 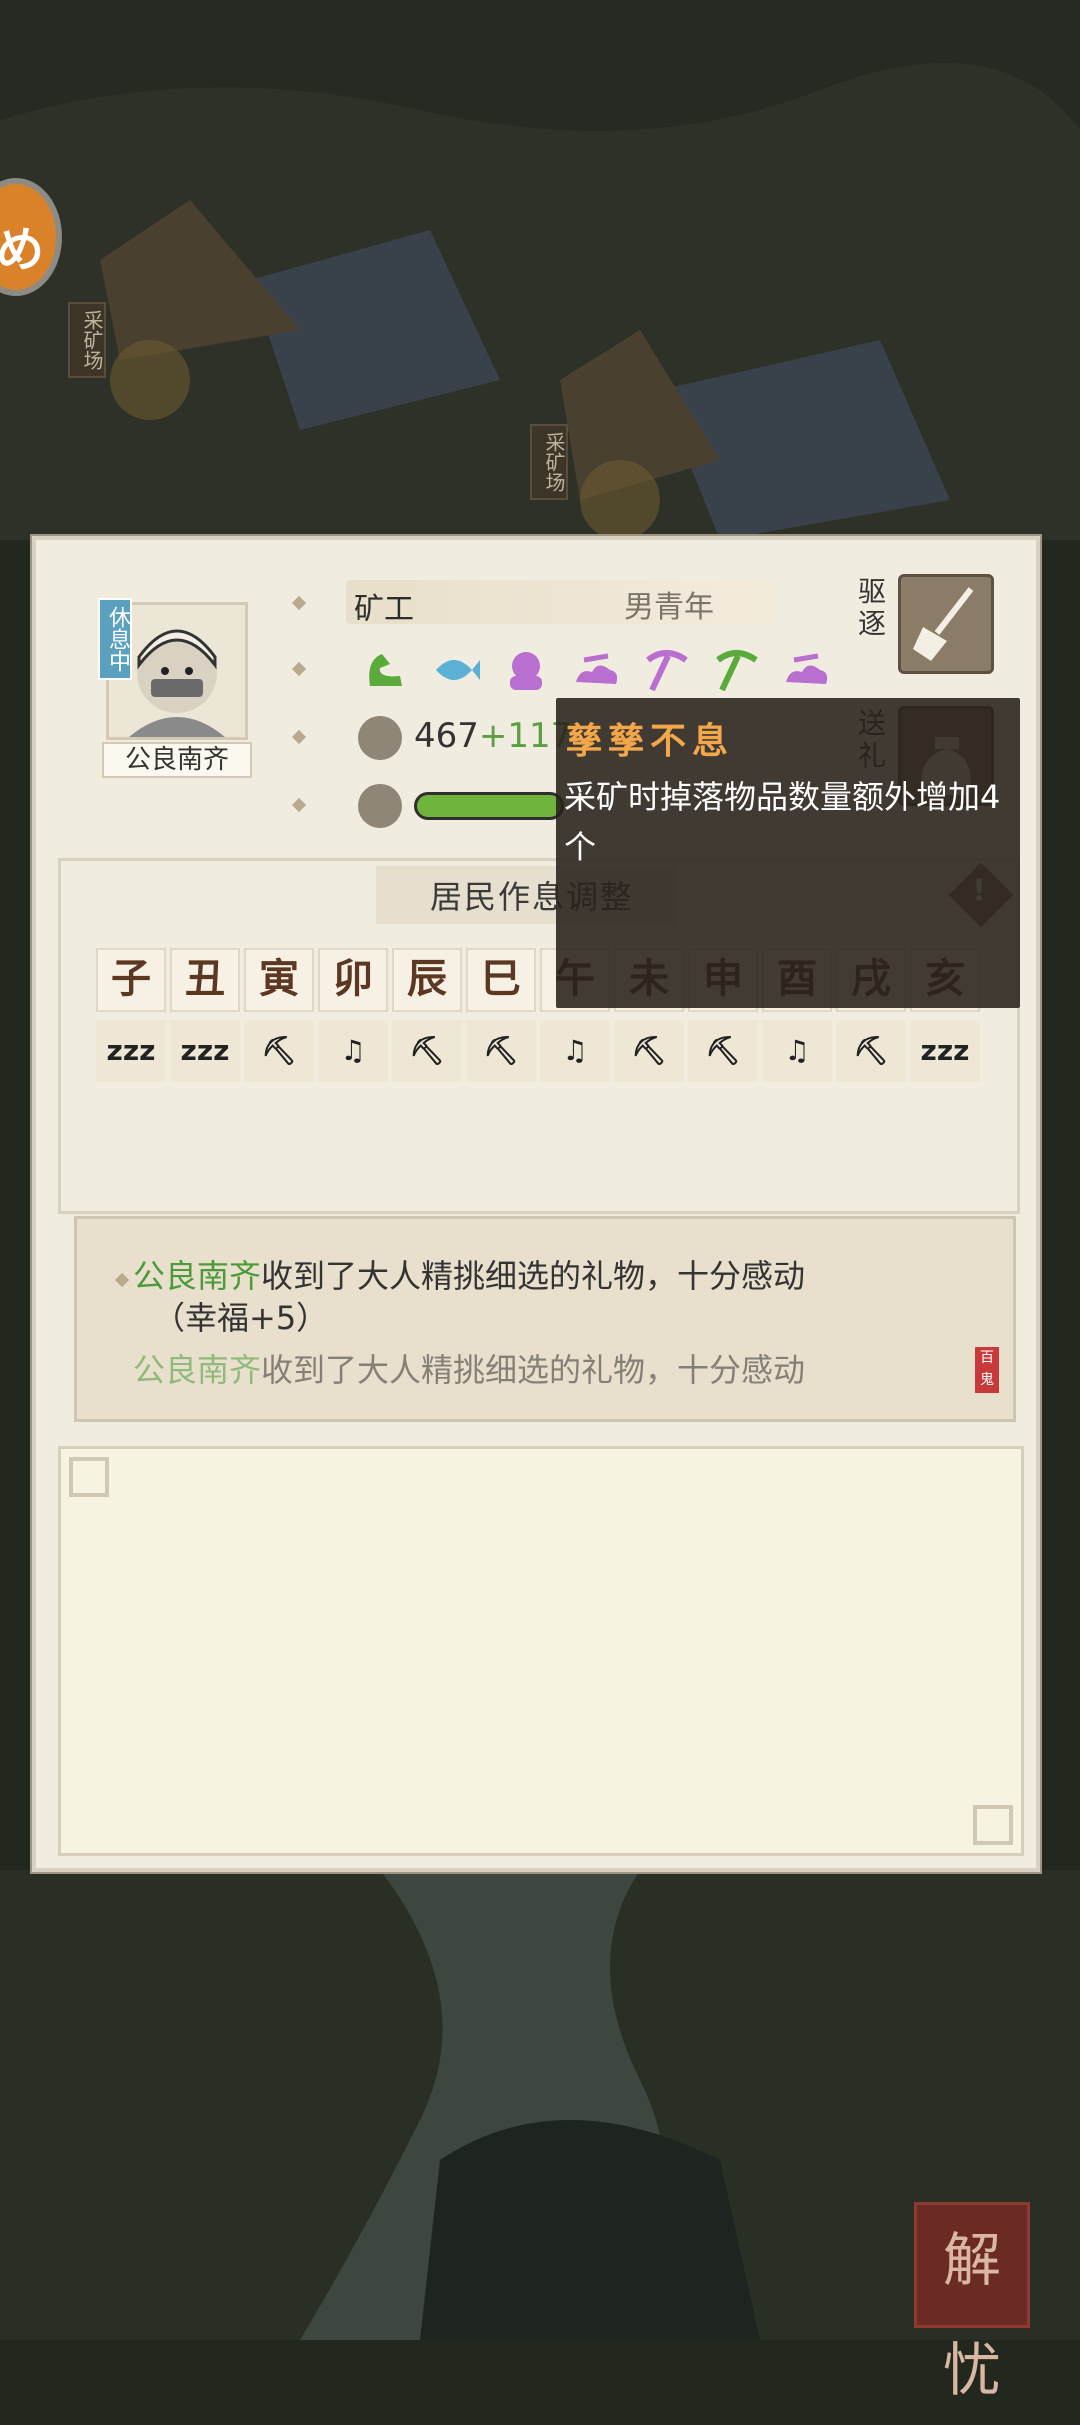 I want to click on expel-button, so click(x=946, y=624).